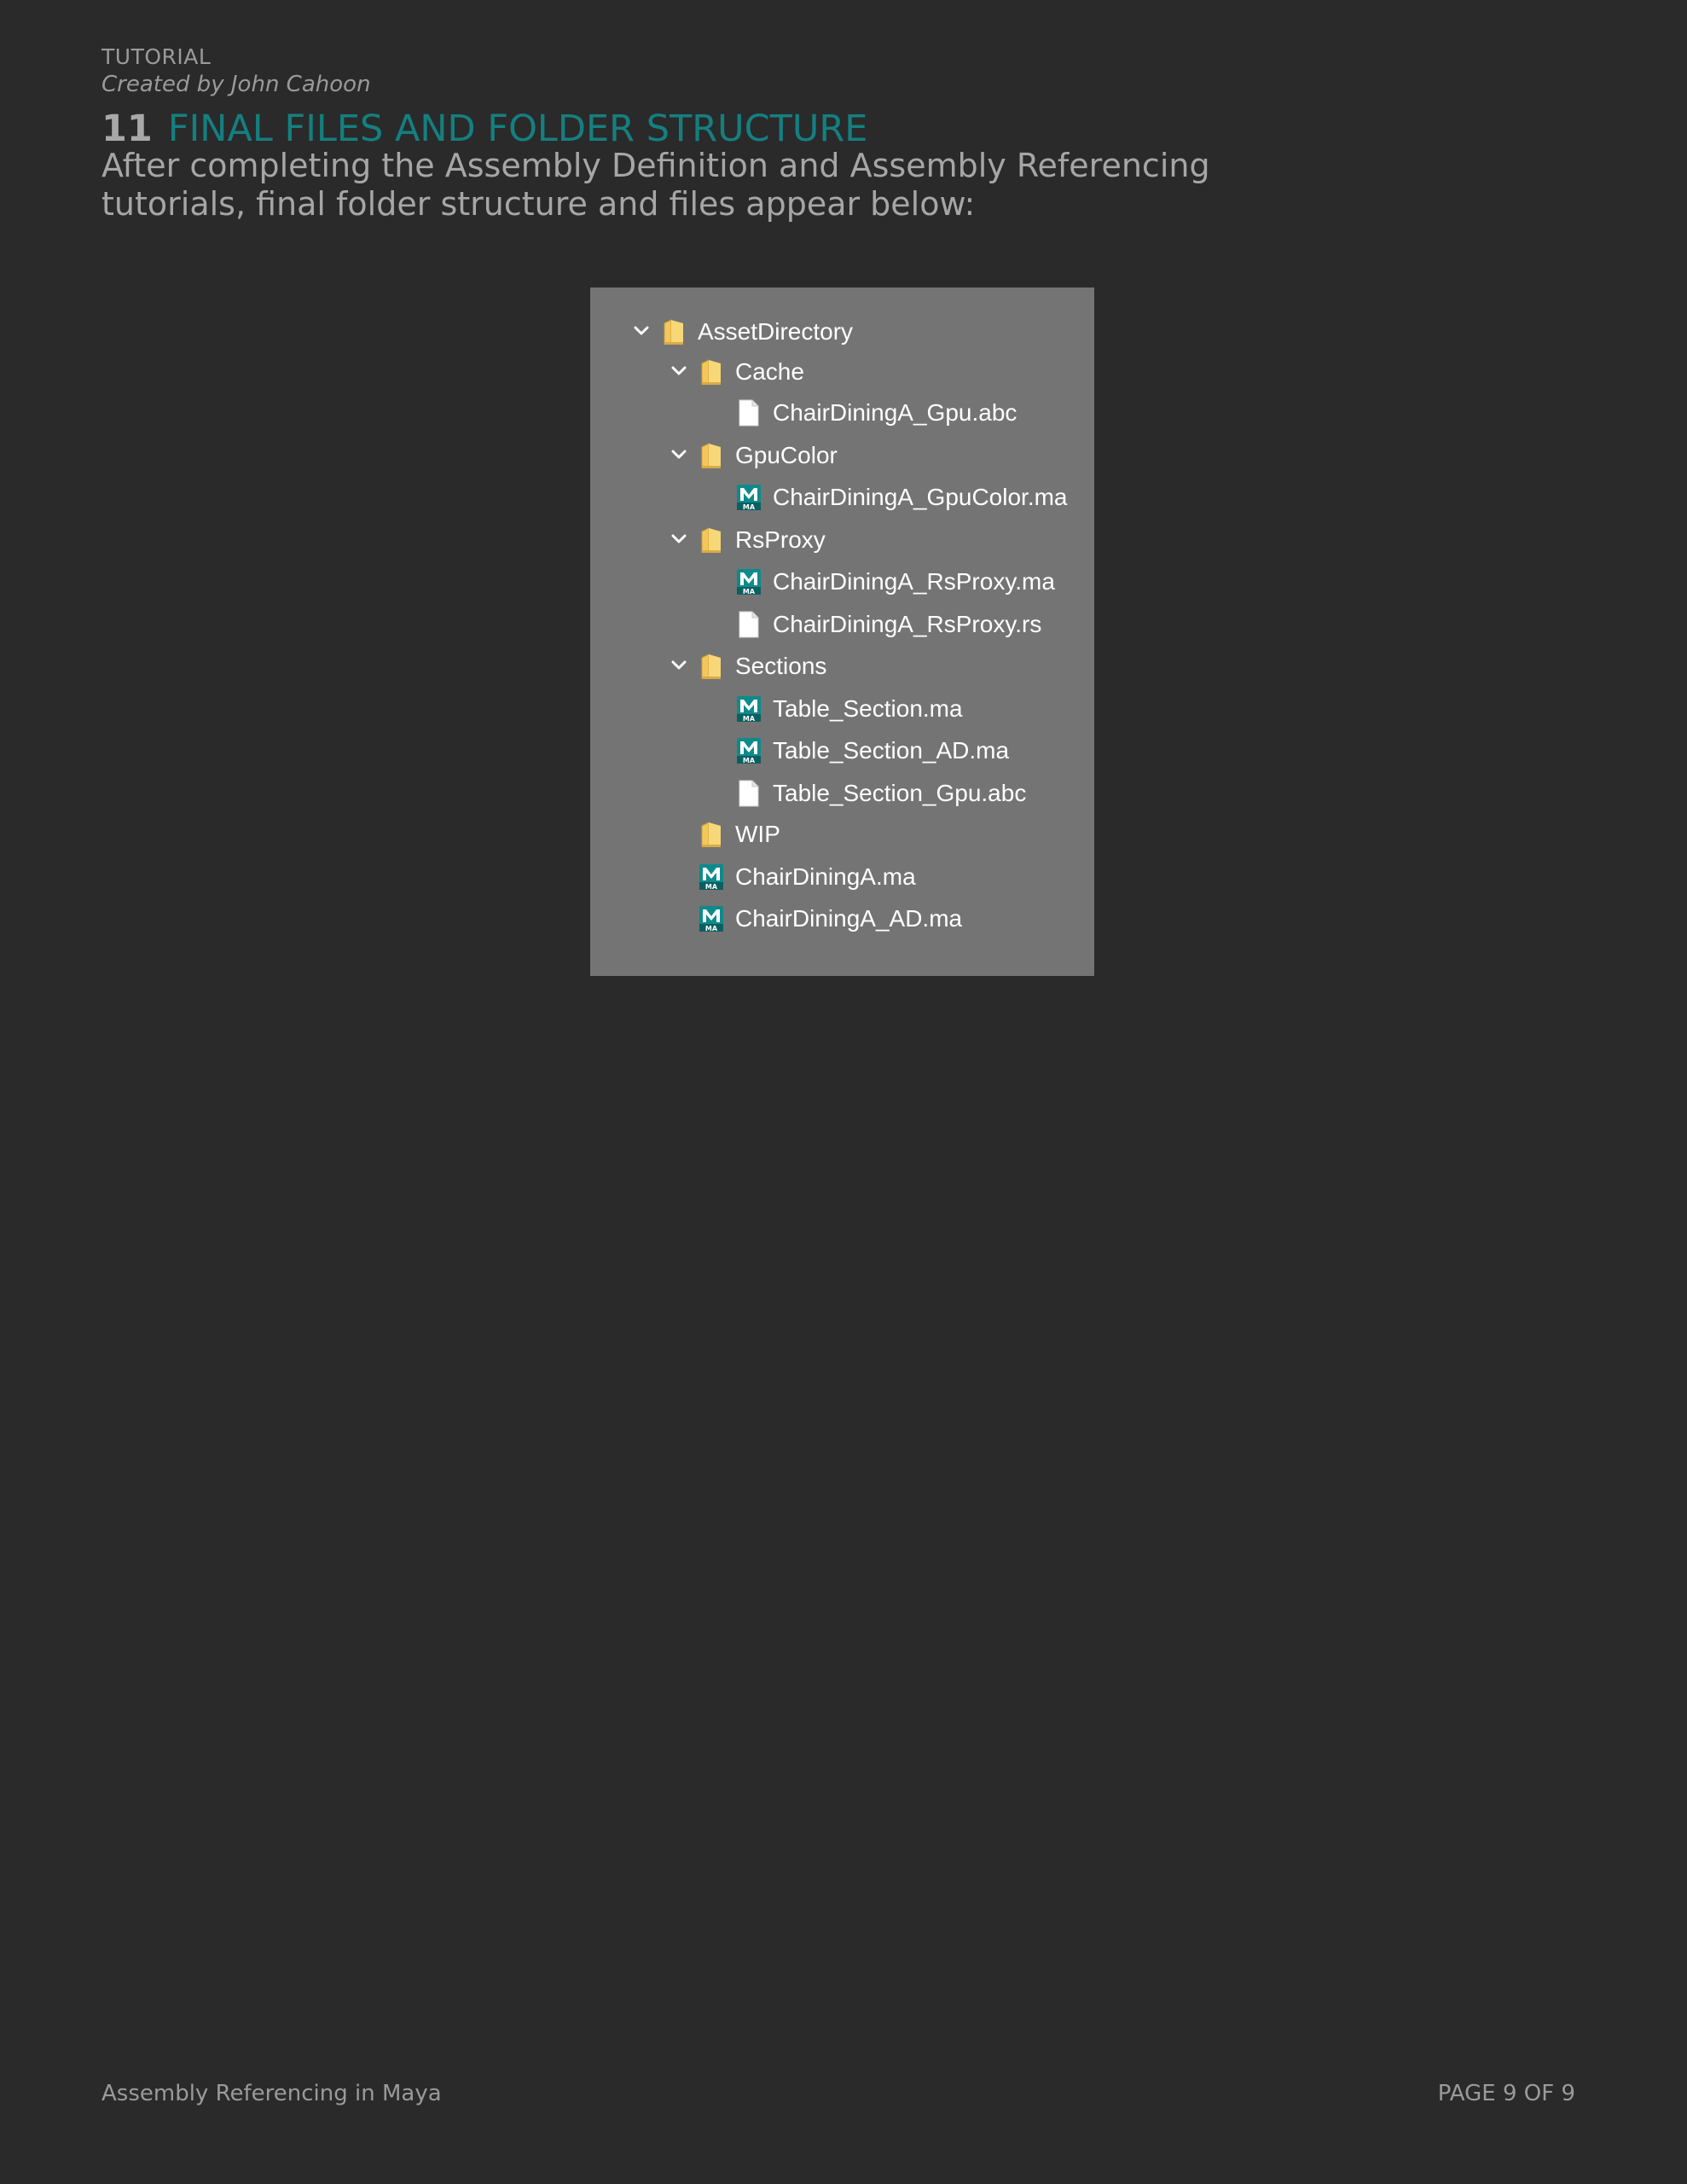  I want to click on tree-file-row: ChairDiningA_RsProxy.rs, so click(842, 624).